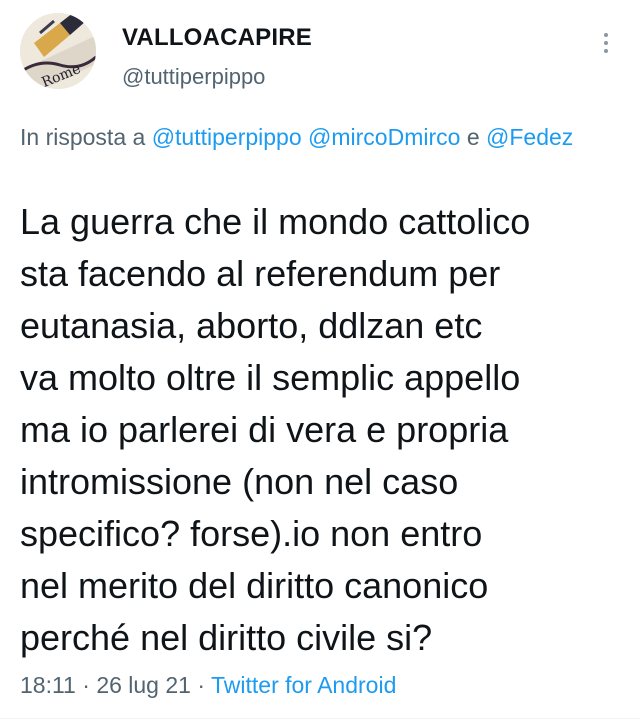  What do you see at coordinates (303, 685) in the screenshot?
I see `tweet-source-link: Twitter for Android` at bounding box center [303, 685].